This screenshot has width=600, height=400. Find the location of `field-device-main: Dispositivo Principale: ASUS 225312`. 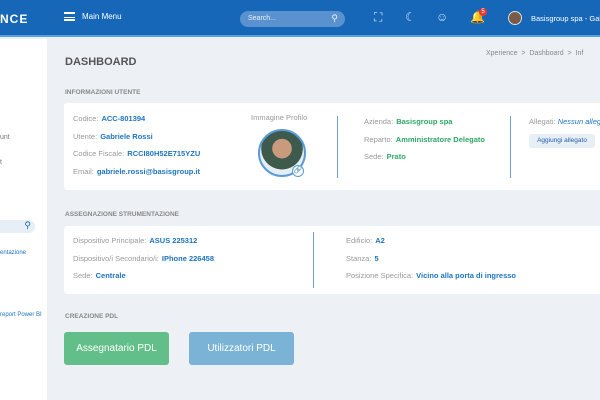

field-device-main: Dispositivo Principale: ASUS 225312 is located at coordinates (135, 240).